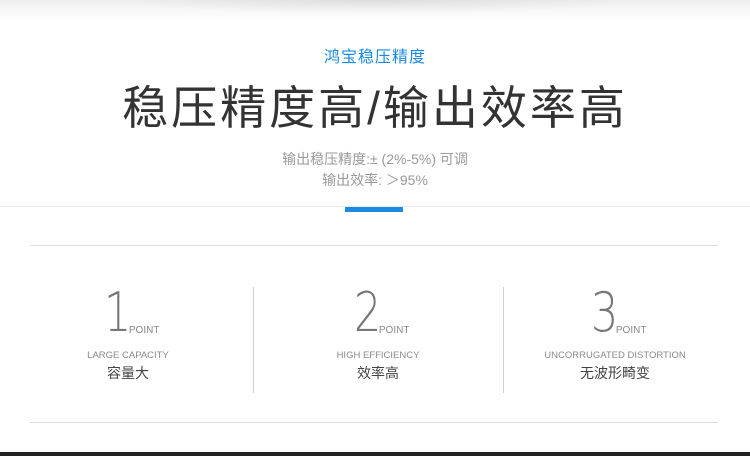 This screenshot has height=456, width=750. Describe the element at coordinates (375, 180) in the screenshot. I see `efficiency-description: 输出效率: ＞95%` at that location.